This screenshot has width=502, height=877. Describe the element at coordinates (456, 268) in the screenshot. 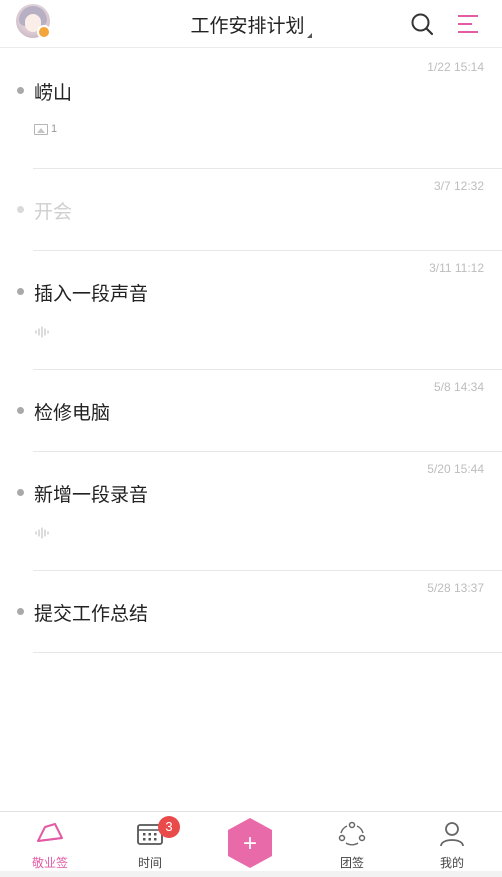

I see `note-timestamp: 3/11 11:12` at that location.